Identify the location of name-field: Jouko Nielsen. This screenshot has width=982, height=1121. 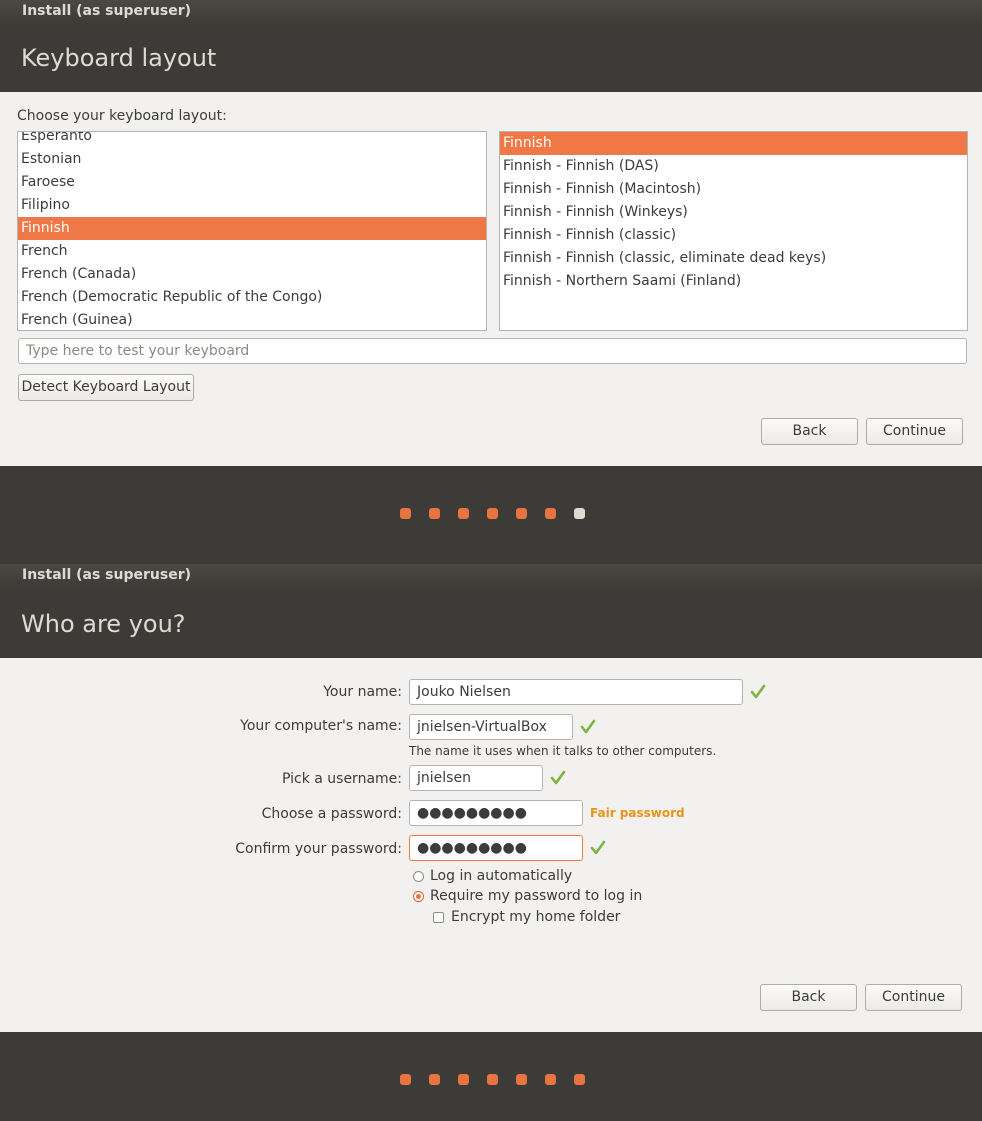
(576, 692).